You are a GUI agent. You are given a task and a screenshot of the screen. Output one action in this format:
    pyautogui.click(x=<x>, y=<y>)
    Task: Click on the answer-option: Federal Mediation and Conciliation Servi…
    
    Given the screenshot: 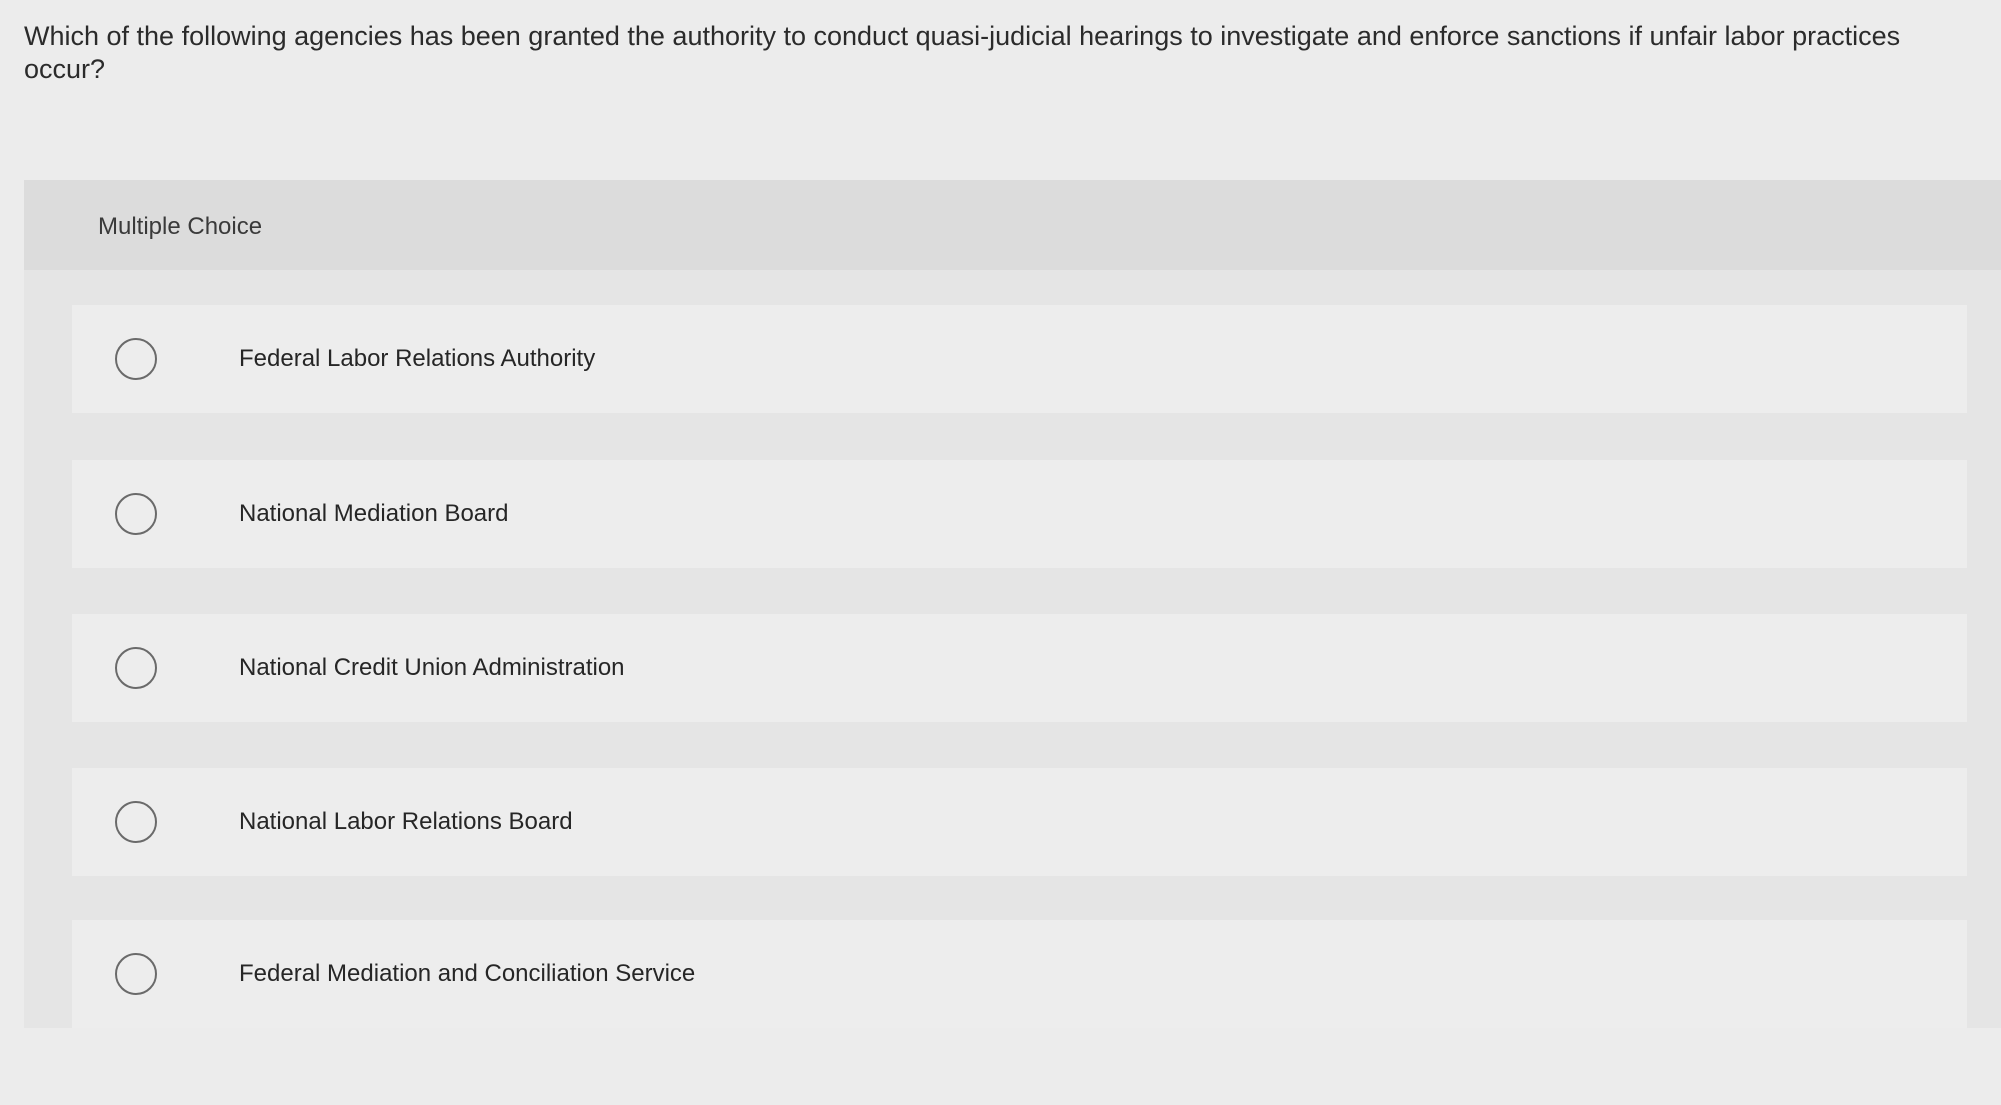 What is the action you would take?
    pyautogui.click(x=1019, y=974)
    